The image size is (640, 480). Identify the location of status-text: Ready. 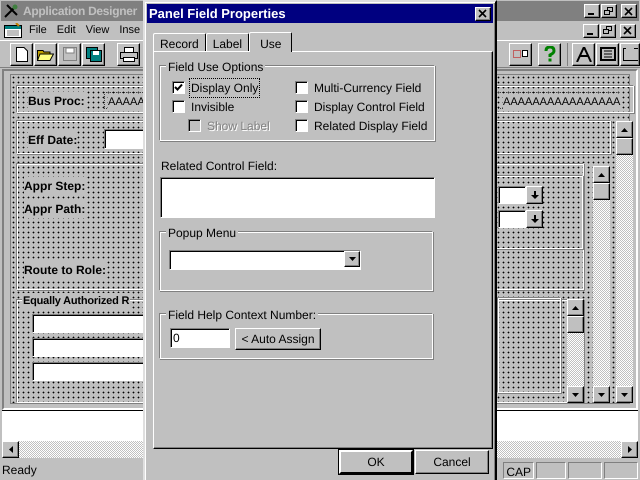
(19, 470).